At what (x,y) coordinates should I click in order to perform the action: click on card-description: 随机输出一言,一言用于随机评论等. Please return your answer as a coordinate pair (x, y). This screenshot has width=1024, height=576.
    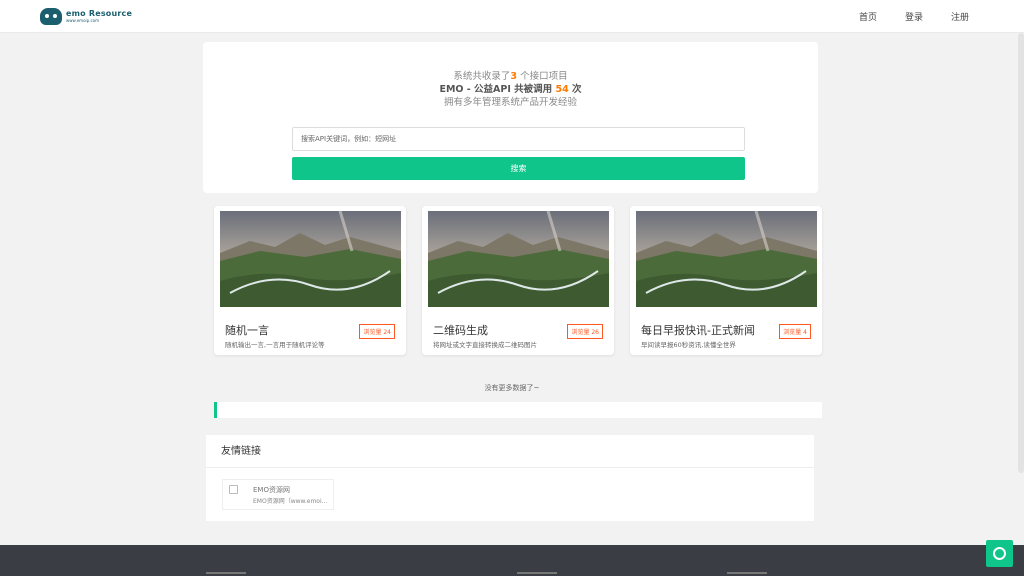
    Looking at the image, I should click on (275, 345).